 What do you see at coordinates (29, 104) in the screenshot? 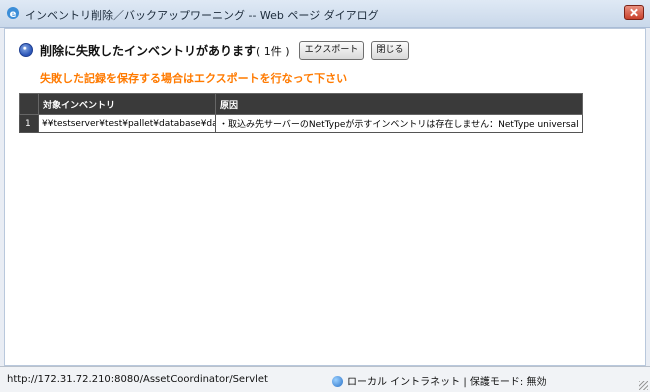
I see `column-header-number` at bounding box center [29, 104].